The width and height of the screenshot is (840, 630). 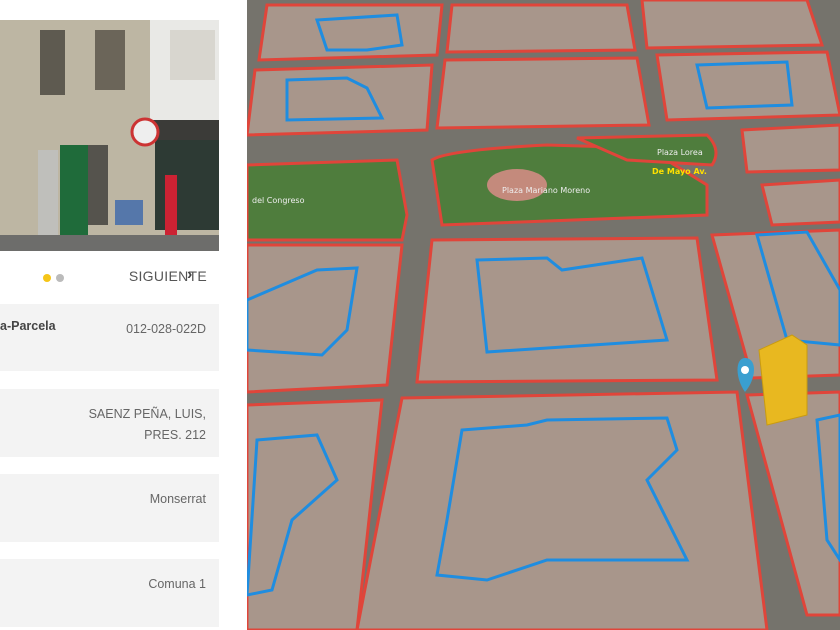 I want to click on map-label: Plaza Mariano Moreno, so click(x=546, y=190).